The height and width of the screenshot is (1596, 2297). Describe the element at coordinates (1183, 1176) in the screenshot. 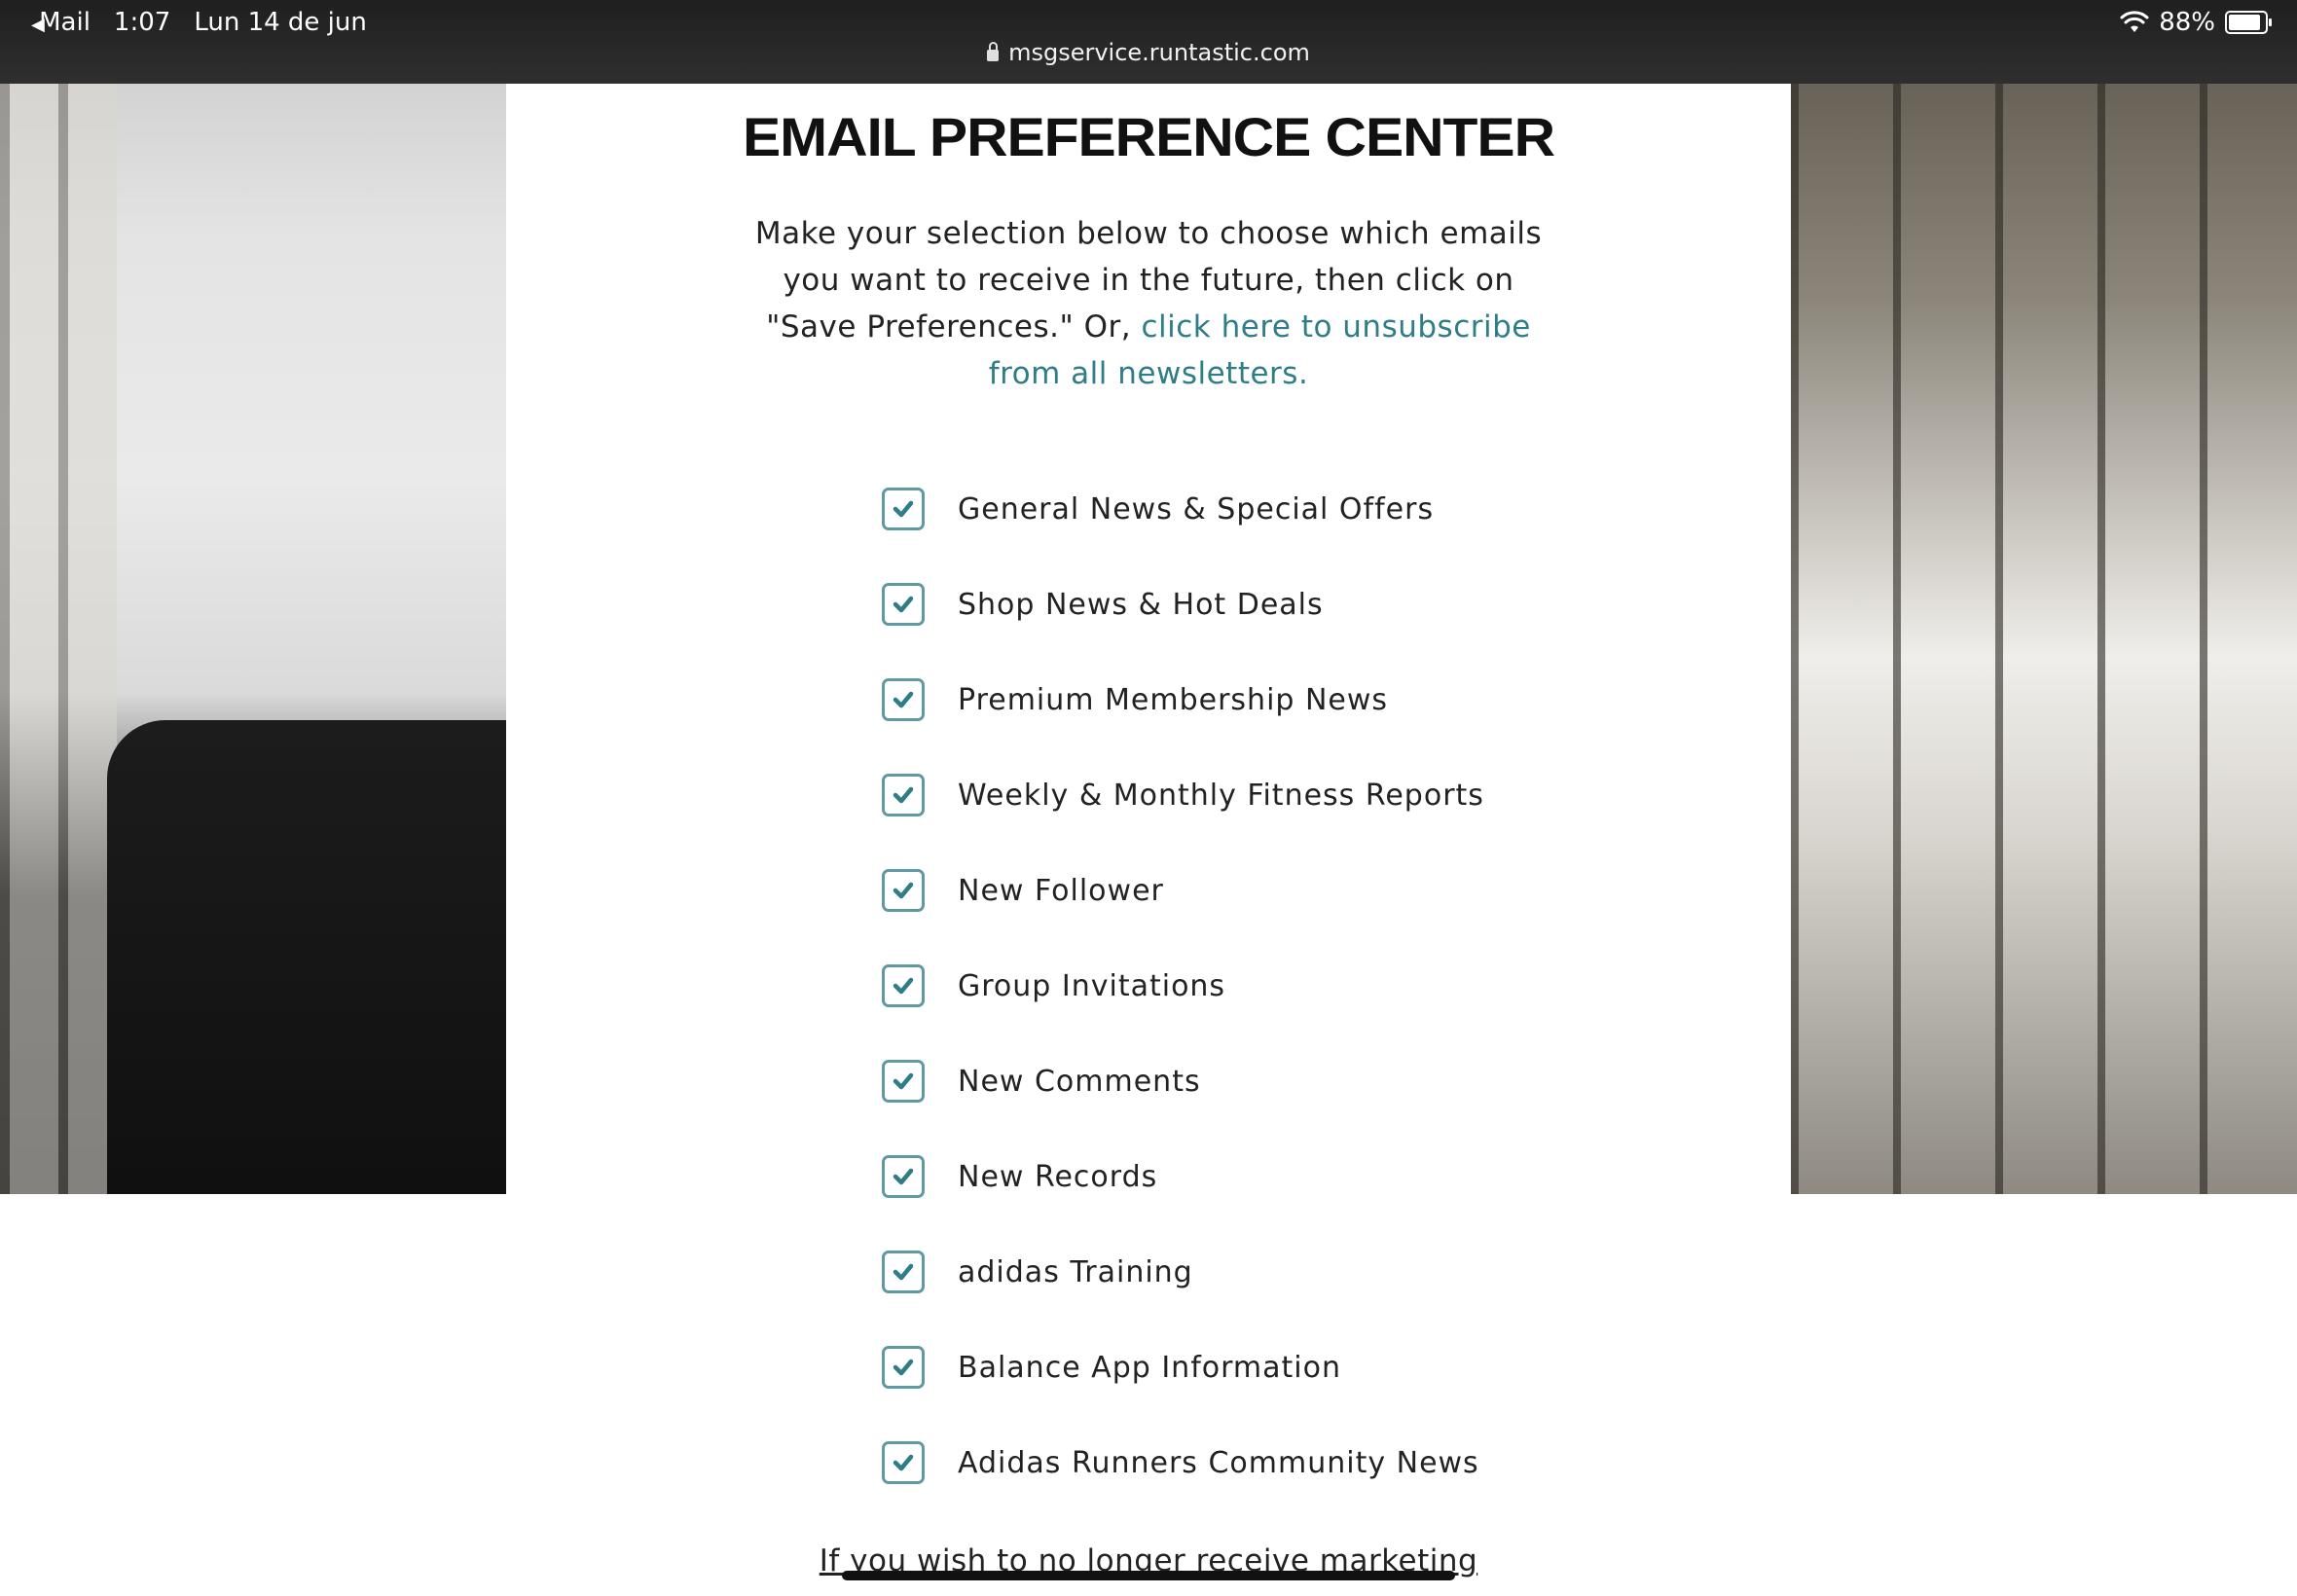

I see `preference-item: New Records` at that location.